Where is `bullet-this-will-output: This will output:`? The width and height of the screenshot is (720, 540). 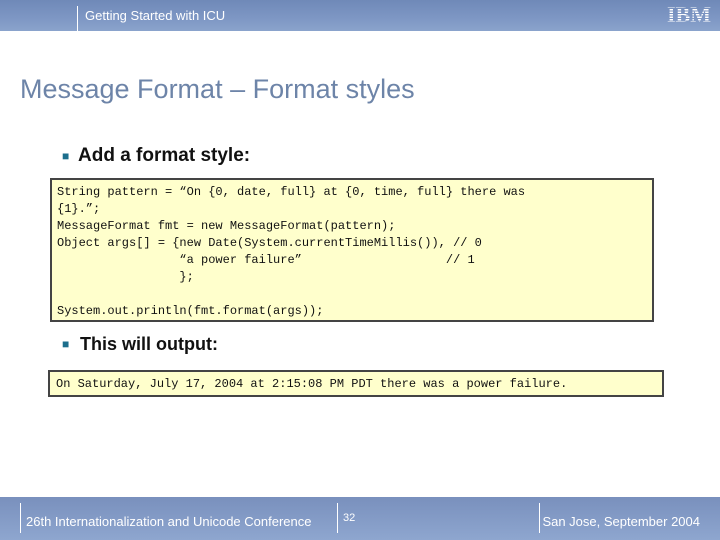
bullet-this-will-output: This will output: is located at coordinates (149, 344).